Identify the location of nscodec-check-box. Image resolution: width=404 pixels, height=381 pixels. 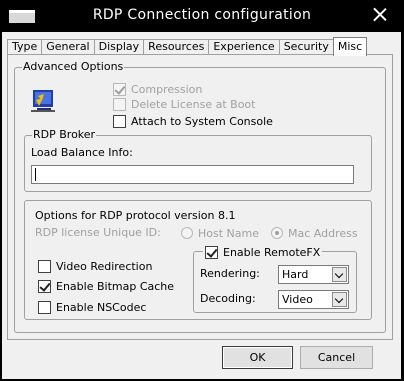
(44, 307).